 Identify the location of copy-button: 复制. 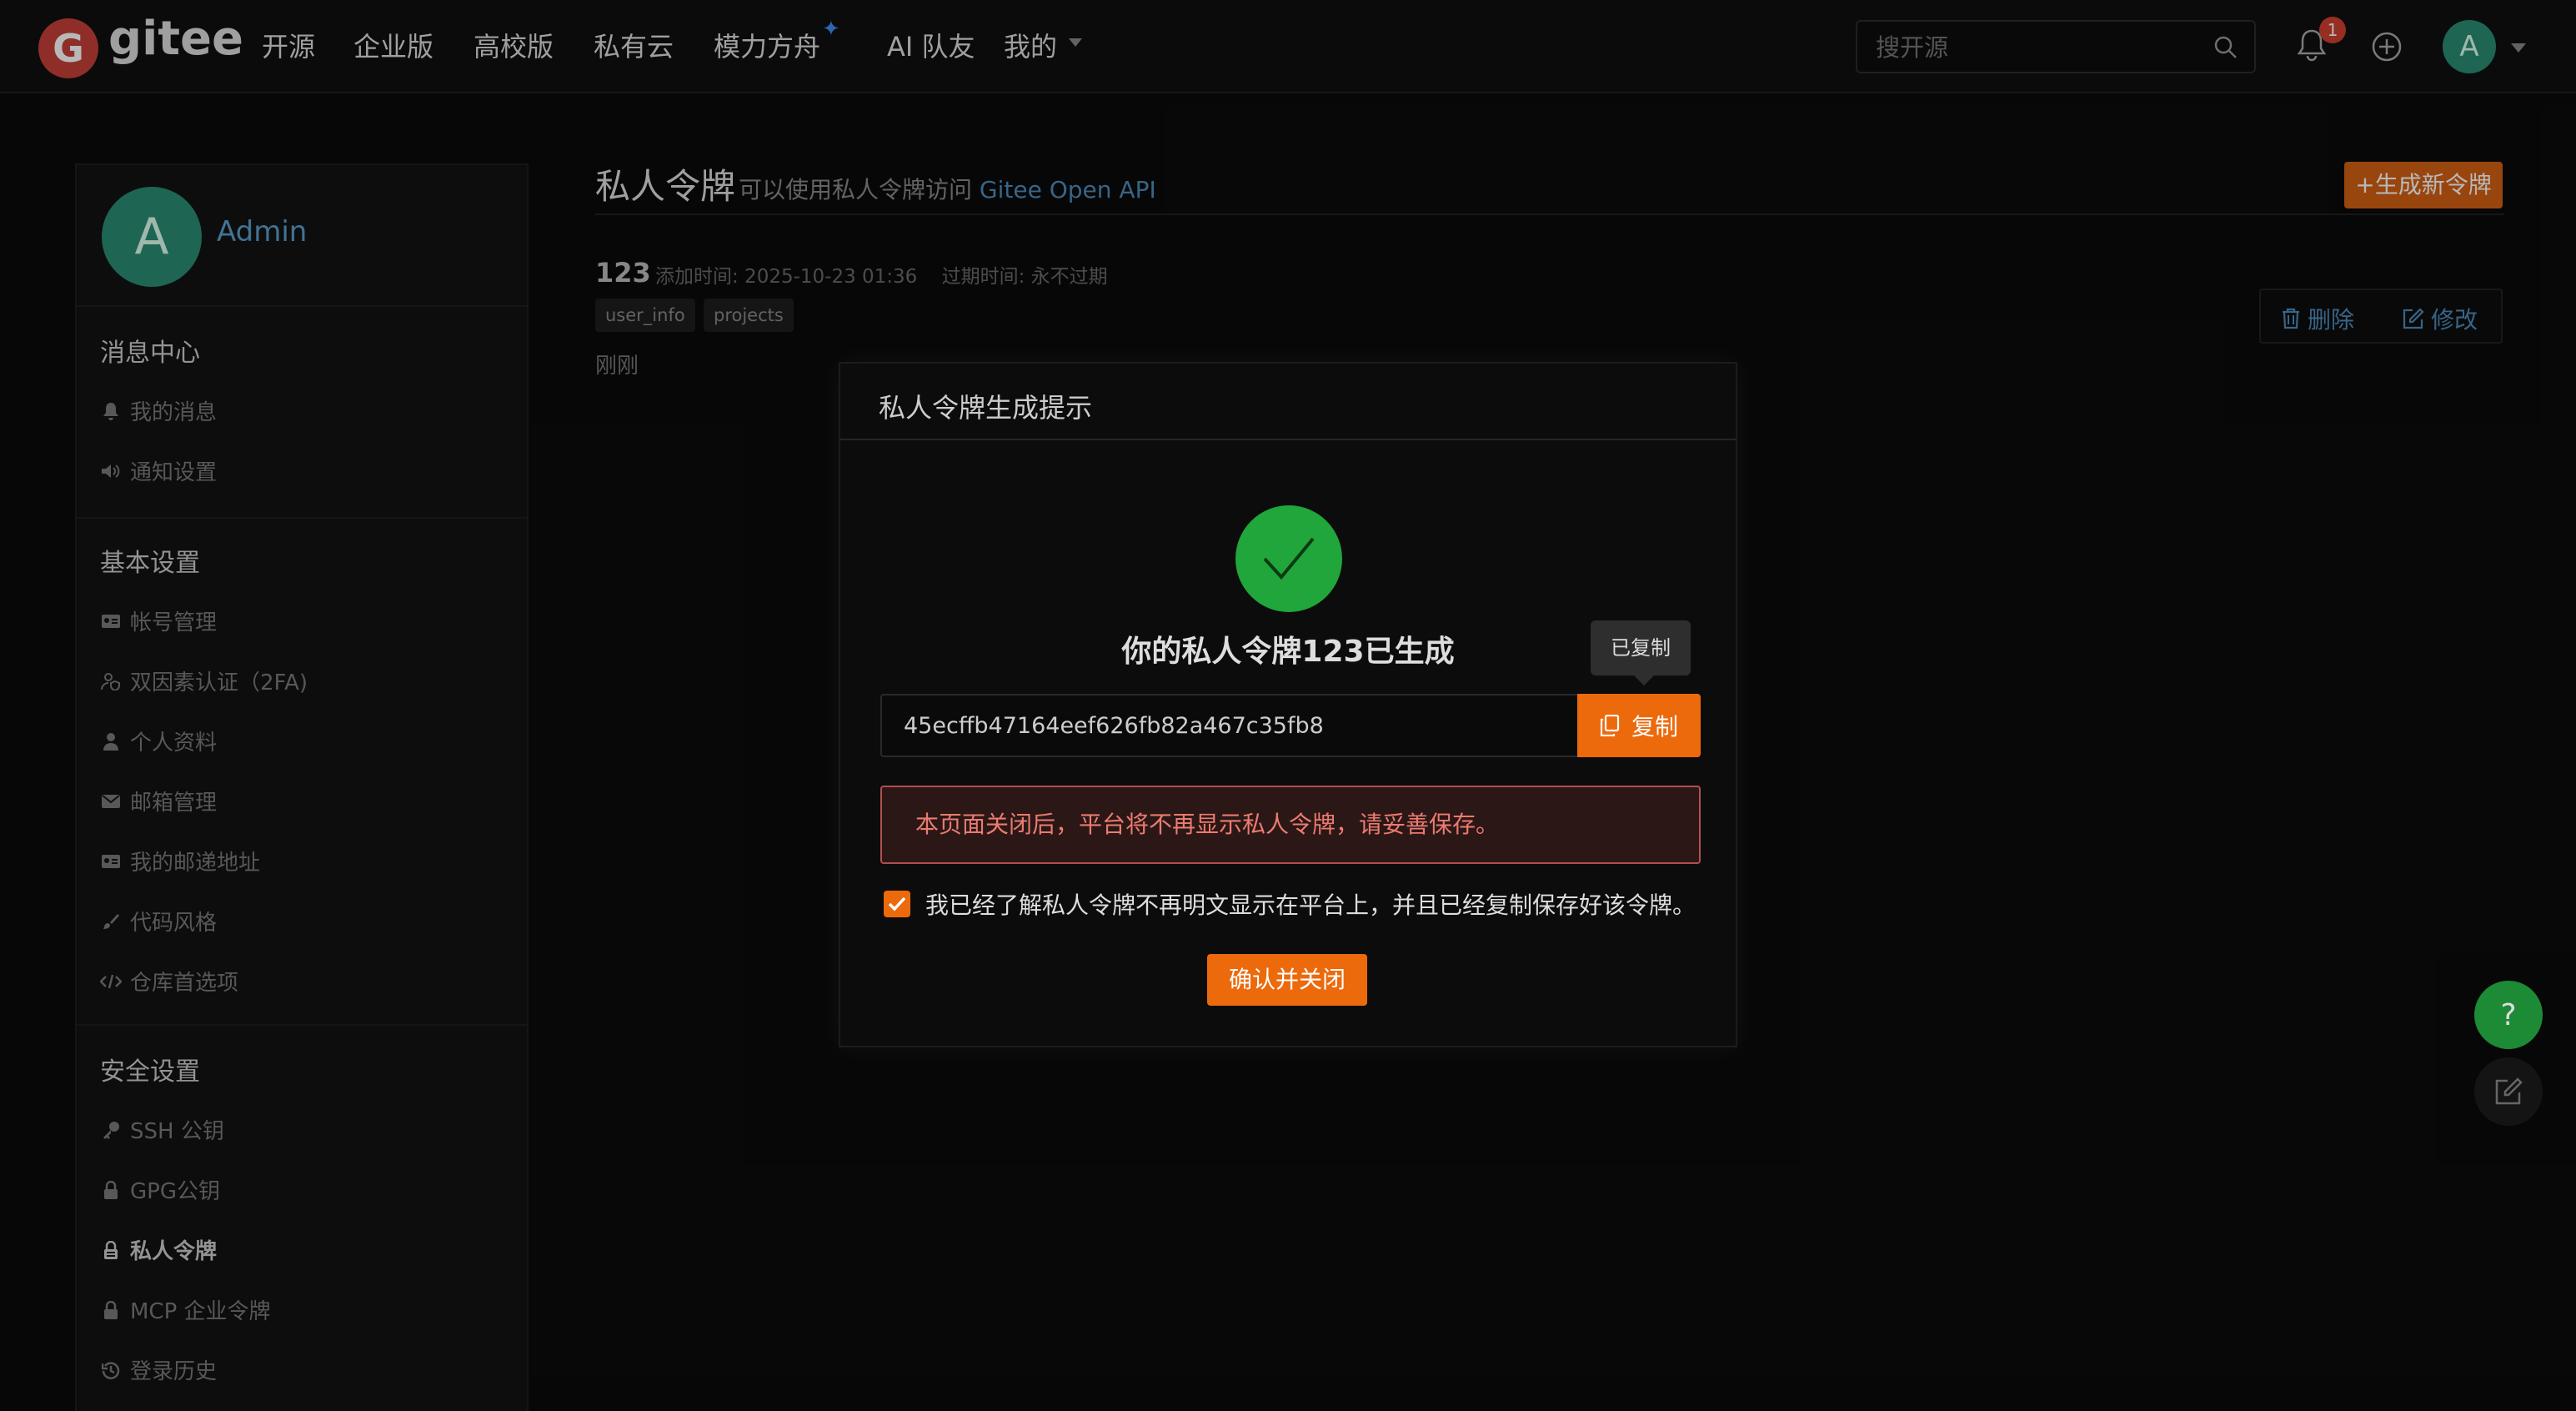
(1639, 725).